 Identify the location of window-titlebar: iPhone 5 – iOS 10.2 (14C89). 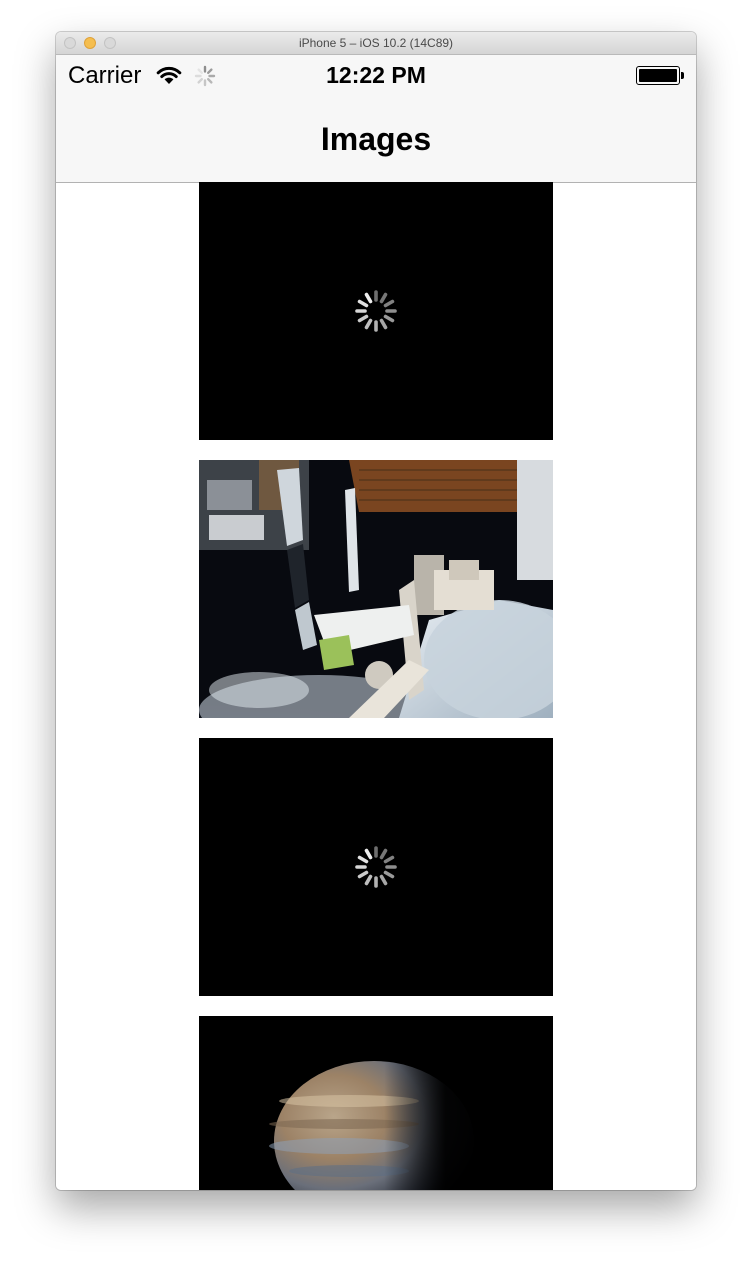
(376, 43).